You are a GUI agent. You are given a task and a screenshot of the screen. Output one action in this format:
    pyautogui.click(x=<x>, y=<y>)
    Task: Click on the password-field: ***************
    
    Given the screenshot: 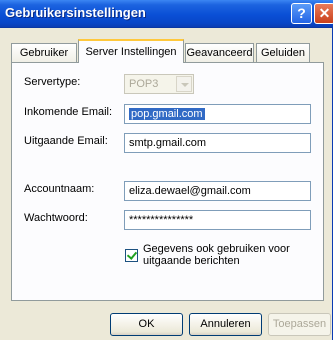 What is the action you would take?
    pyautogui.click(x=217, y=220)
    